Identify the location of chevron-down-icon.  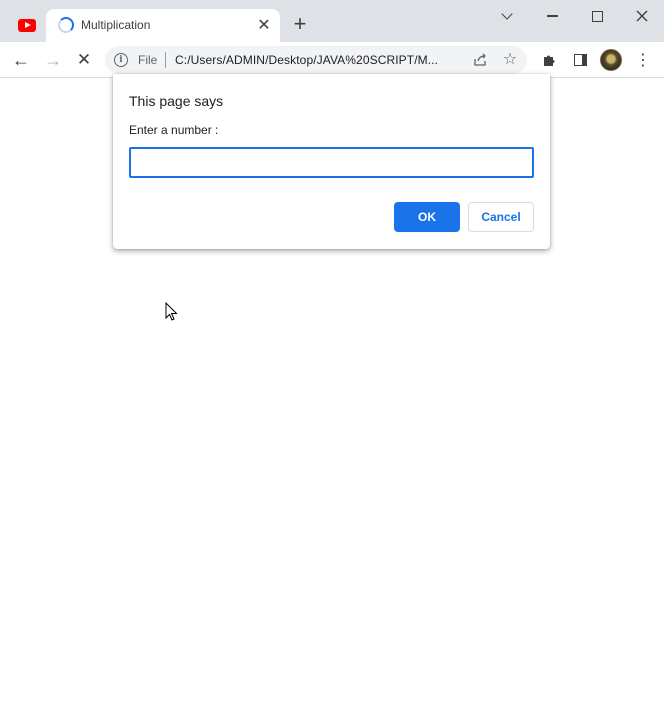
(507, 14).